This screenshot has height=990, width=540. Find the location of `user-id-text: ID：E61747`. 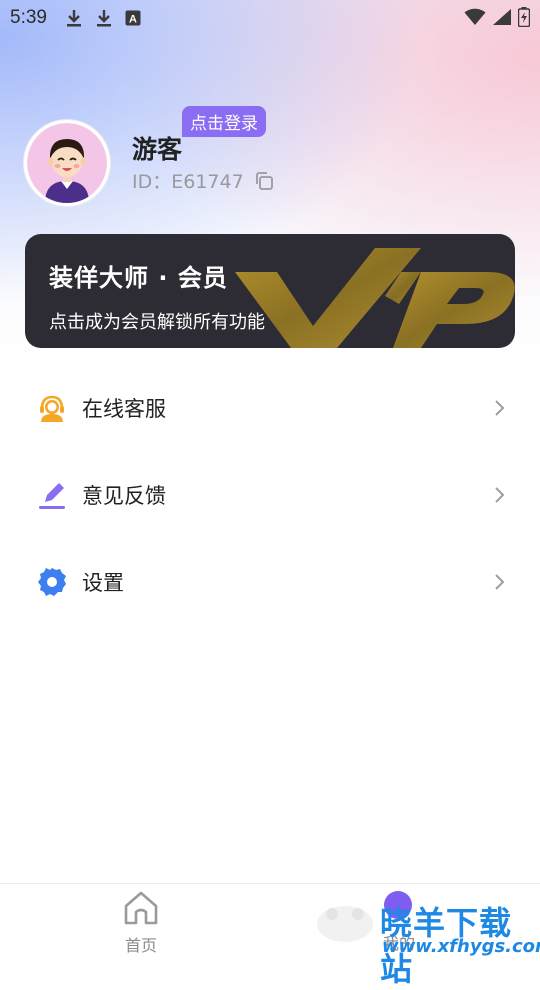

user-id-text: ID：E61747 is located at coordinates (188, 182).